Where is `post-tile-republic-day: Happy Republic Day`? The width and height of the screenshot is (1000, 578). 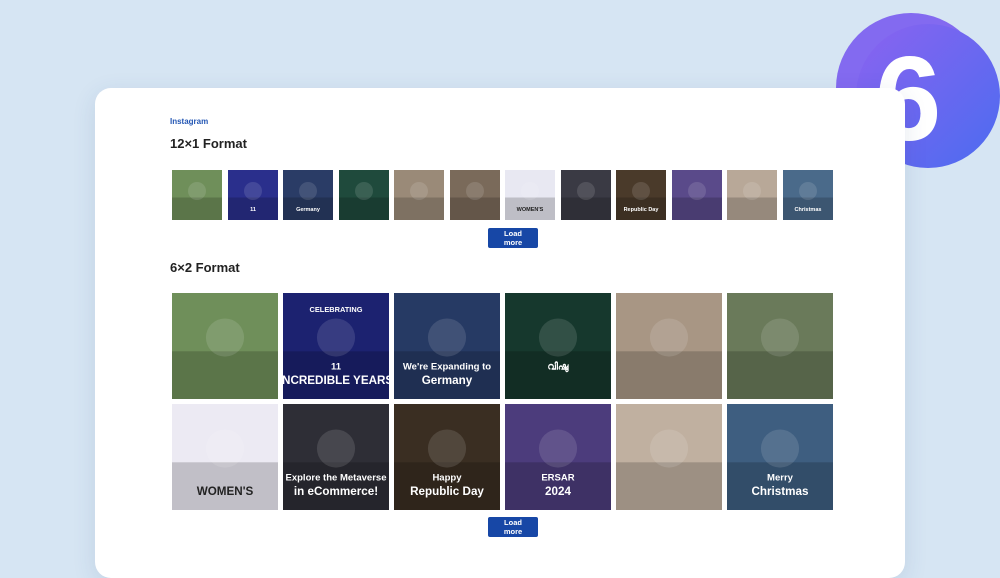
post-tile-republic-day: Happy Republic Day is located at coordinates (447, 457).